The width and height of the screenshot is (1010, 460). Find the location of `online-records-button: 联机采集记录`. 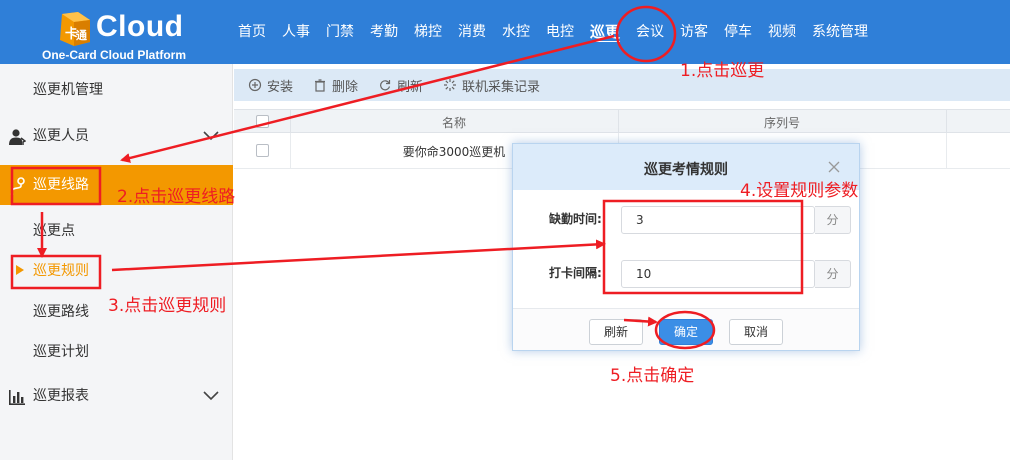

online-records-button: 联机采集记录 is located at coordinates (491, 85).